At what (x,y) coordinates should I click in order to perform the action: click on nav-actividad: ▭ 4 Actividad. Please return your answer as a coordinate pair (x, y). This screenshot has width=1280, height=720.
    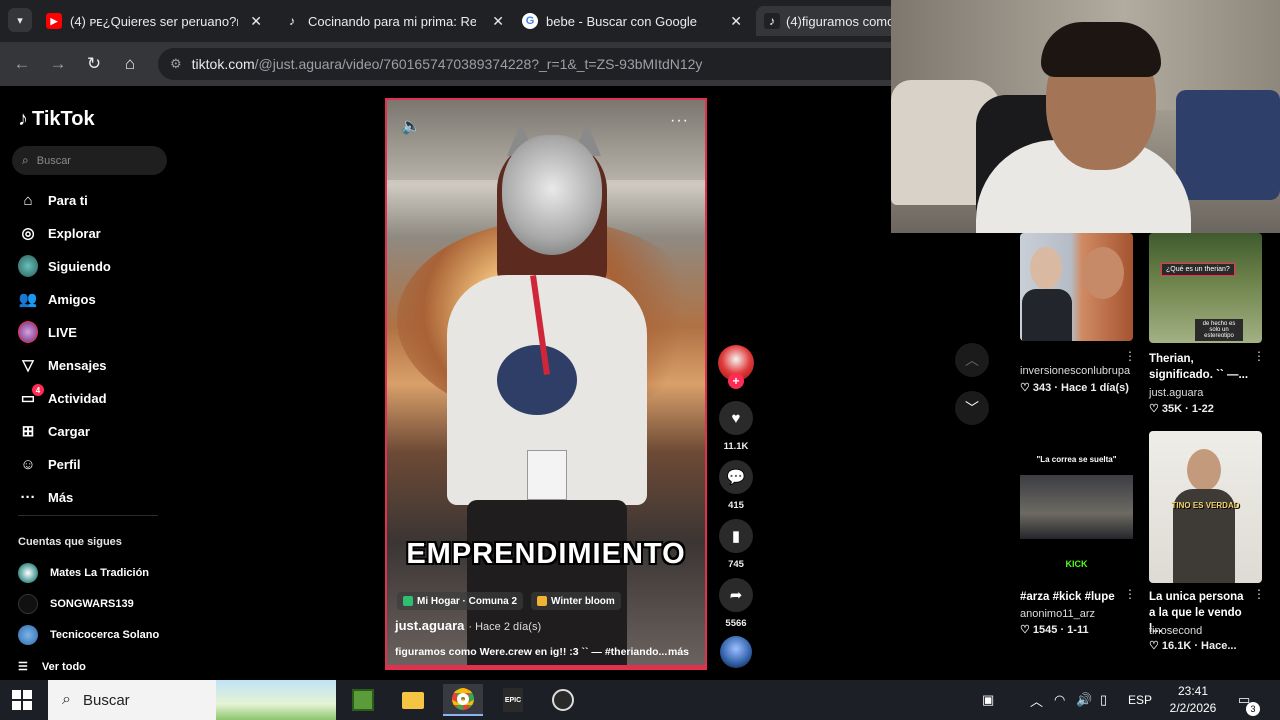
    Looking at the image, I should click on (62, 397).